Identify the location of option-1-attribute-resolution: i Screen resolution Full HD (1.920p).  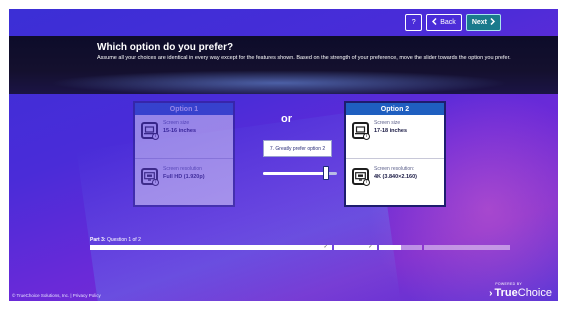
(185, 179).